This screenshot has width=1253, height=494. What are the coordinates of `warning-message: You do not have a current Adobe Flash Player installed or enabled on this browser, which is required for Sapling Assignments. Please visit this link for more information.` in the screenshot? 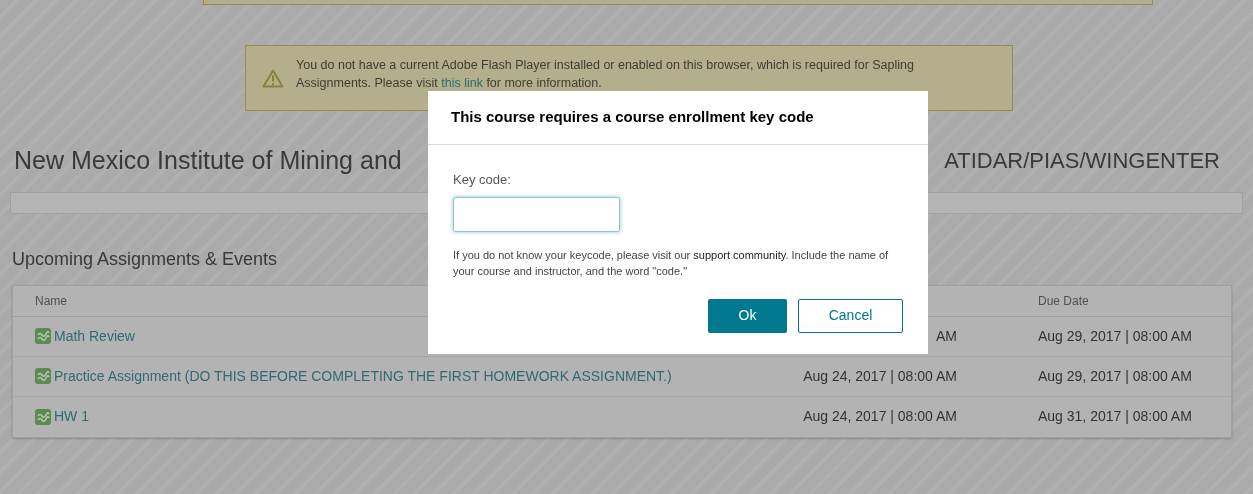 It's located at (605, 74).